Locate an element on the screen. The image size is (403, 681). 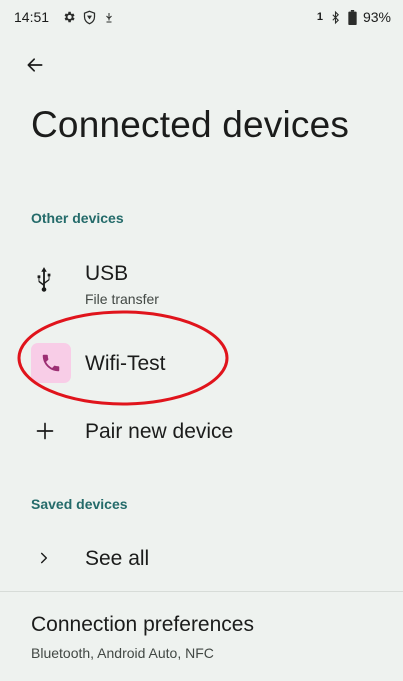
section-header-saved-devices: Saved devices is located at coordinates (79, 504).